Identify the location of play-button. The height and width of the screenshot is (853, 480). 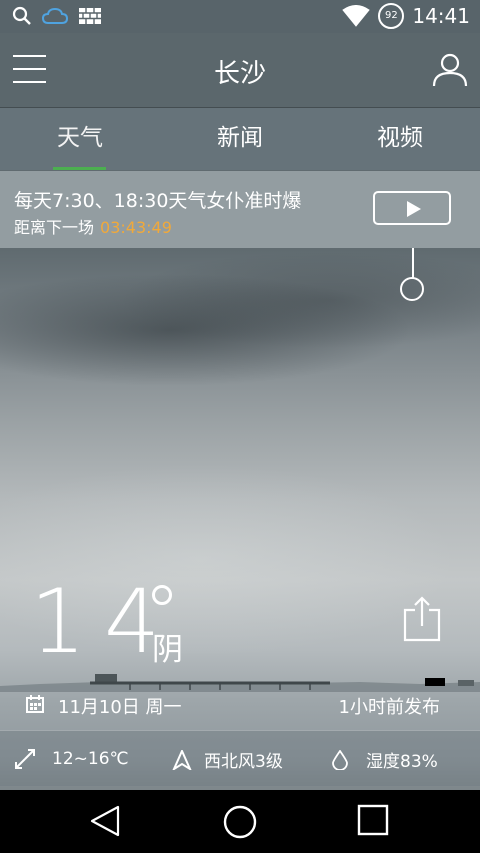
(412, 208).